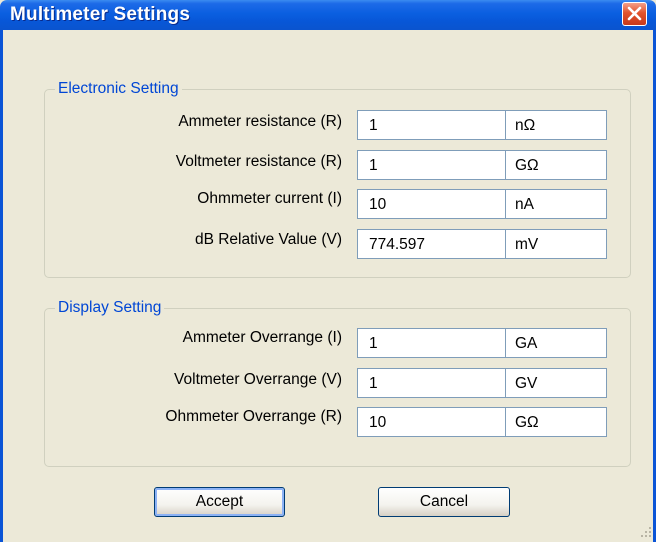 This screenshot has height=542, width=656. What do you see at coordinates (431, 383) in the screenshot?
I see `voltmeter-overrange-input: 1` at bounding box center [431, 383].